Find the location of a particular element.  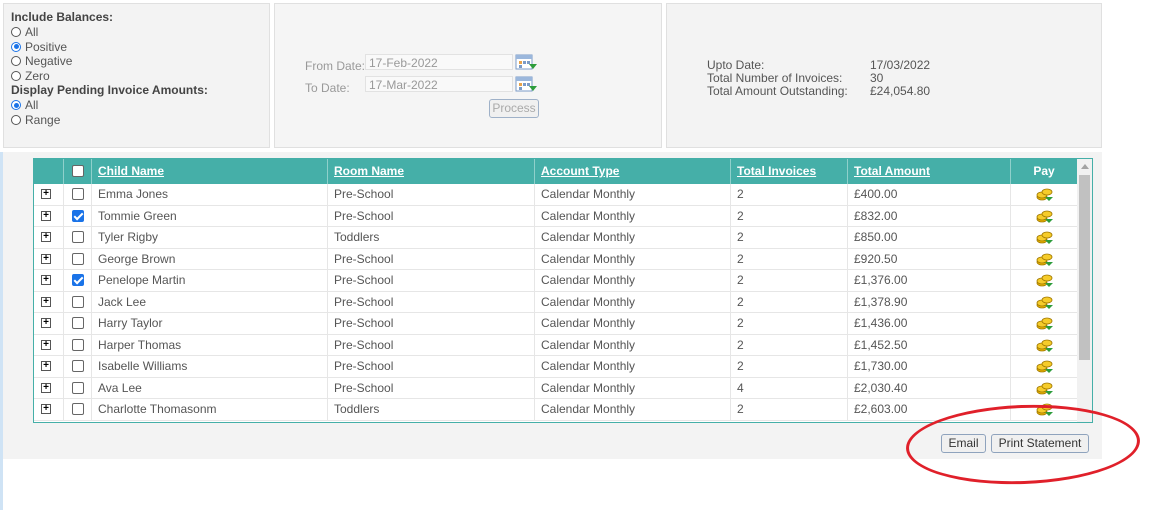

pending-option: Range is located at coordinates (136, 120).